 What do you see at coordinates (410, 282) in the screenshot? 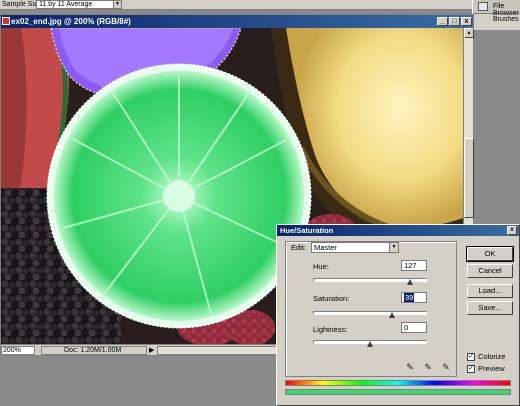
I see `hue-slider-knob` at bounding box center [410, 282].